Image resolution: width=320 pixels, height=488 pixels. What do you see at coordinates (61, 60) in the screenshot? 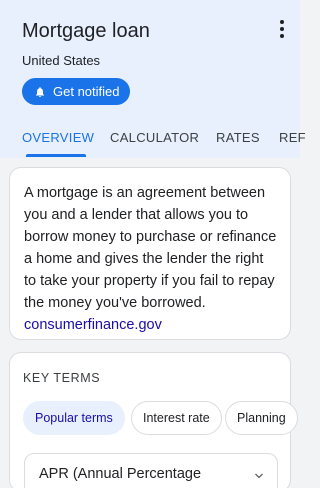
I see `location-subtitle: United States` at bounding box center [61, 60].